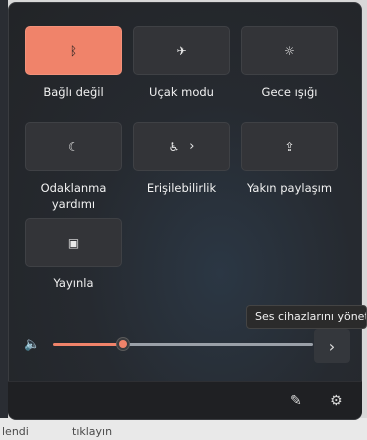 This screenshot has width=367, height=440. What do you see at coordinates (123, 344) in the screenshot?
I see `volume-slider-thumb` at bounding box center [123, 344].